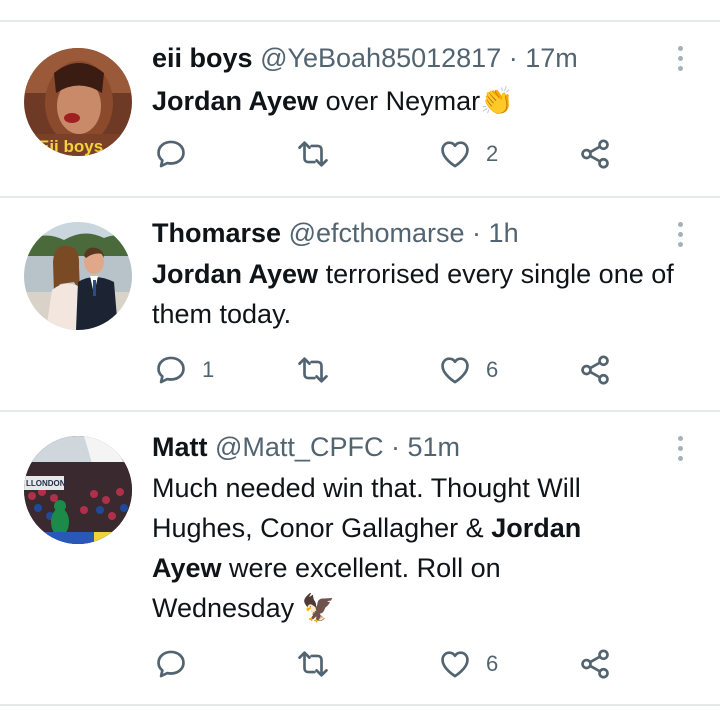 This screenshot has width=720, height=710. I want to click on handle: @Matt_CPFC, so click(299, 447).